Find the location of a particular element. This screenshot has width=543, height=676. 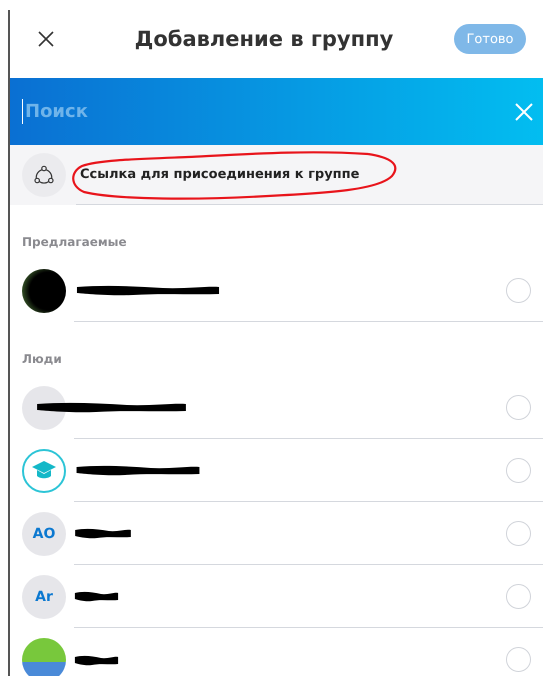

search-bar: Поиск is located at coordinates (276, 111).